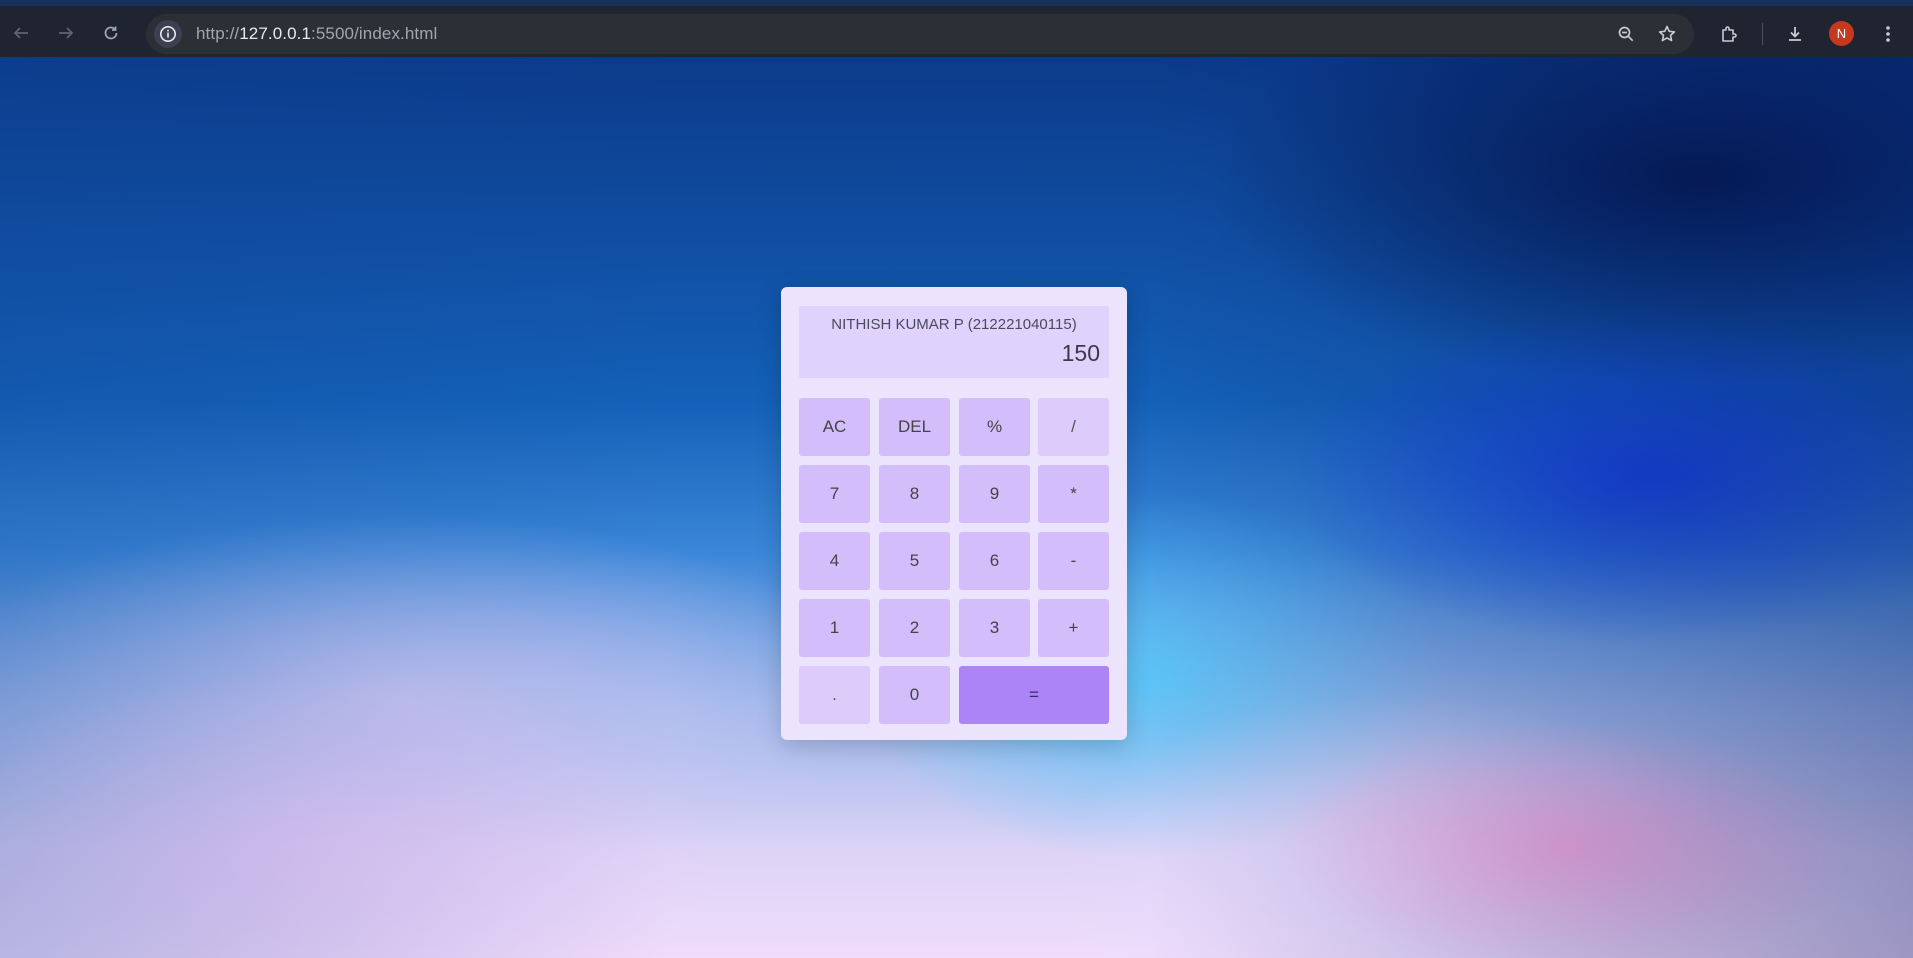 The height and width of the screenshot is (958, 1913). I want to click on download-icon, so click(1795, 34).